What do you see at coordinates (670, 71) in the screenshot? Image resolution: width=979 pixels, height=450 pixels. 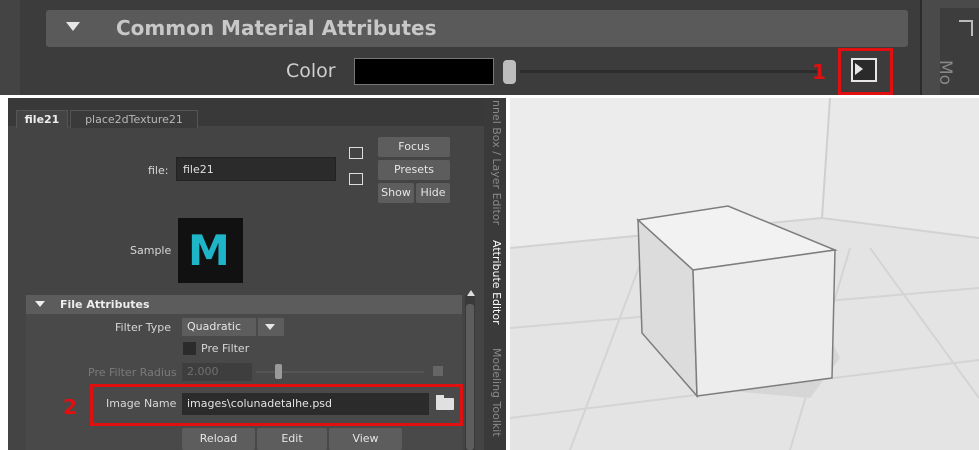 I see `color-slider-track` at bounding box center [670, 71].